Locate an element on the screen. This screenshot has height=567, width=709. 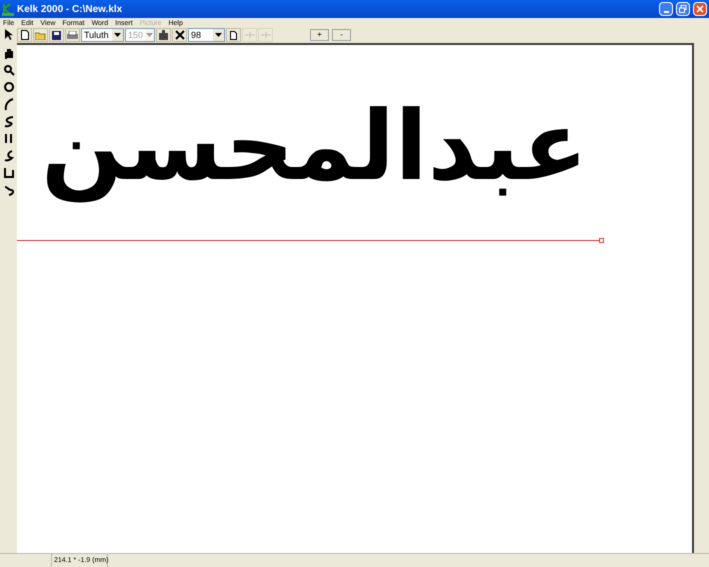
expand-icon is located at coordinates (249, 35).